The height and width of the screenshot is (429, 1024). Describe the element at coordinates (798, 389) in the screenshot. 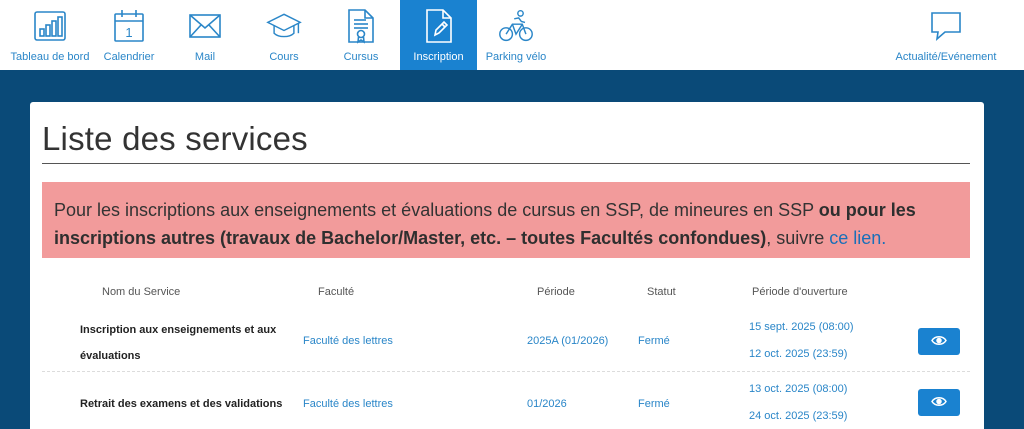

I see `opening-start: 13 oct. 2025 (08:00)` at that location.